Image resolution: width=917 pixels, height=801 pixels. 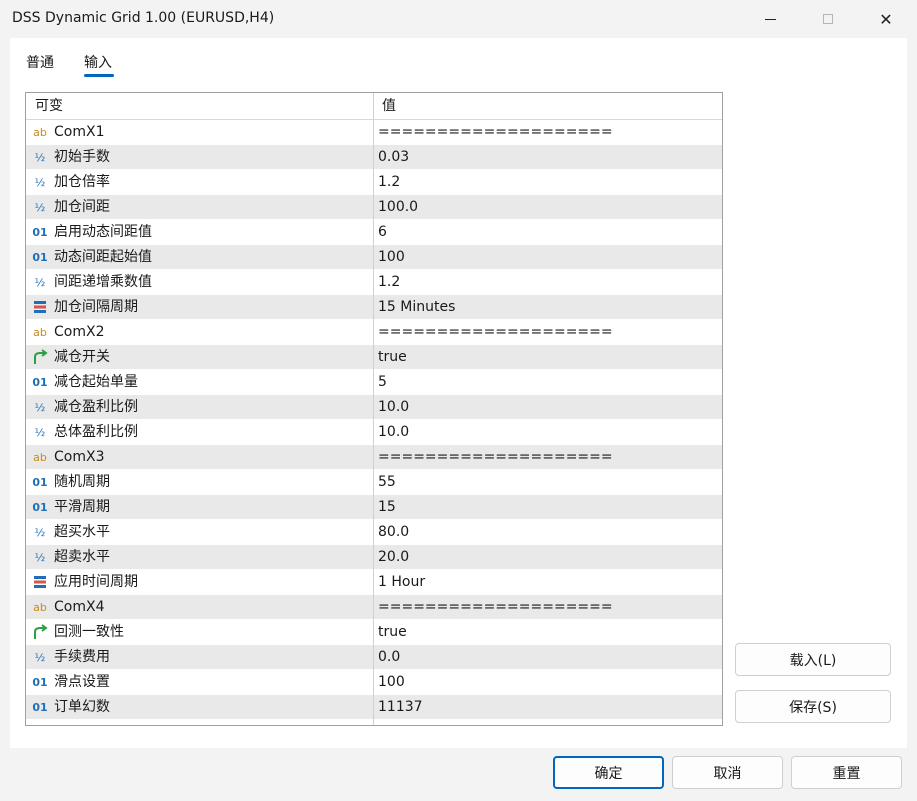 What do you see at coordinates (398, 207) in the screenshot?
I see `row-value: 100.0` at bounding box center [398, 207].